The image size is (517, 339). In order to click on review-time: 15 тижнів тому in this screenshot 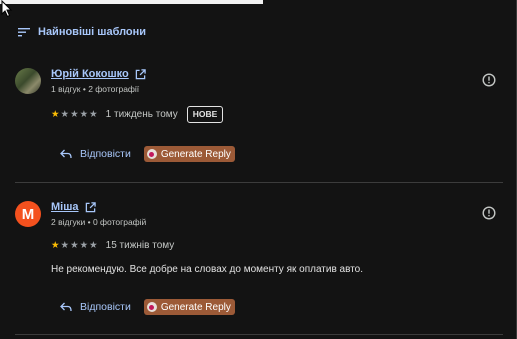, I will do `click(140, 245)`.